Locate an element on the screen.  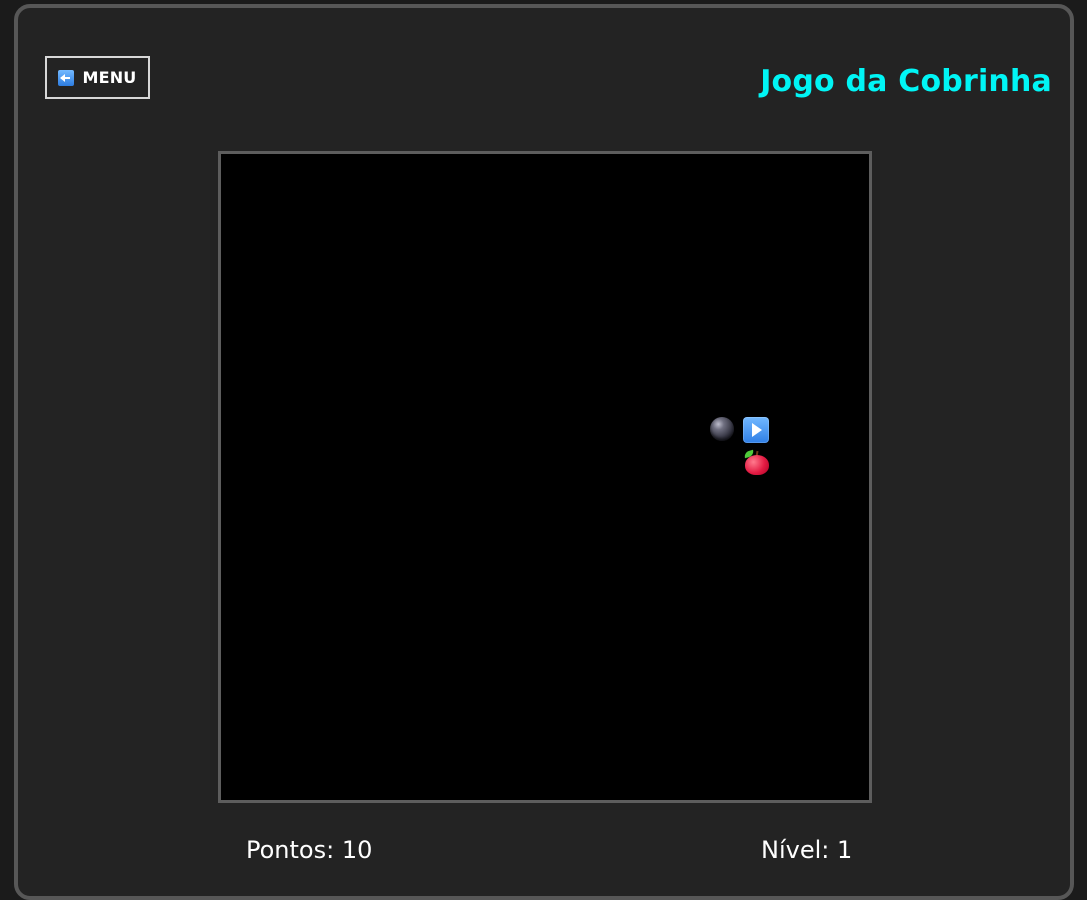
level-label: Nível: 1 is located at coordinates (807, 850).